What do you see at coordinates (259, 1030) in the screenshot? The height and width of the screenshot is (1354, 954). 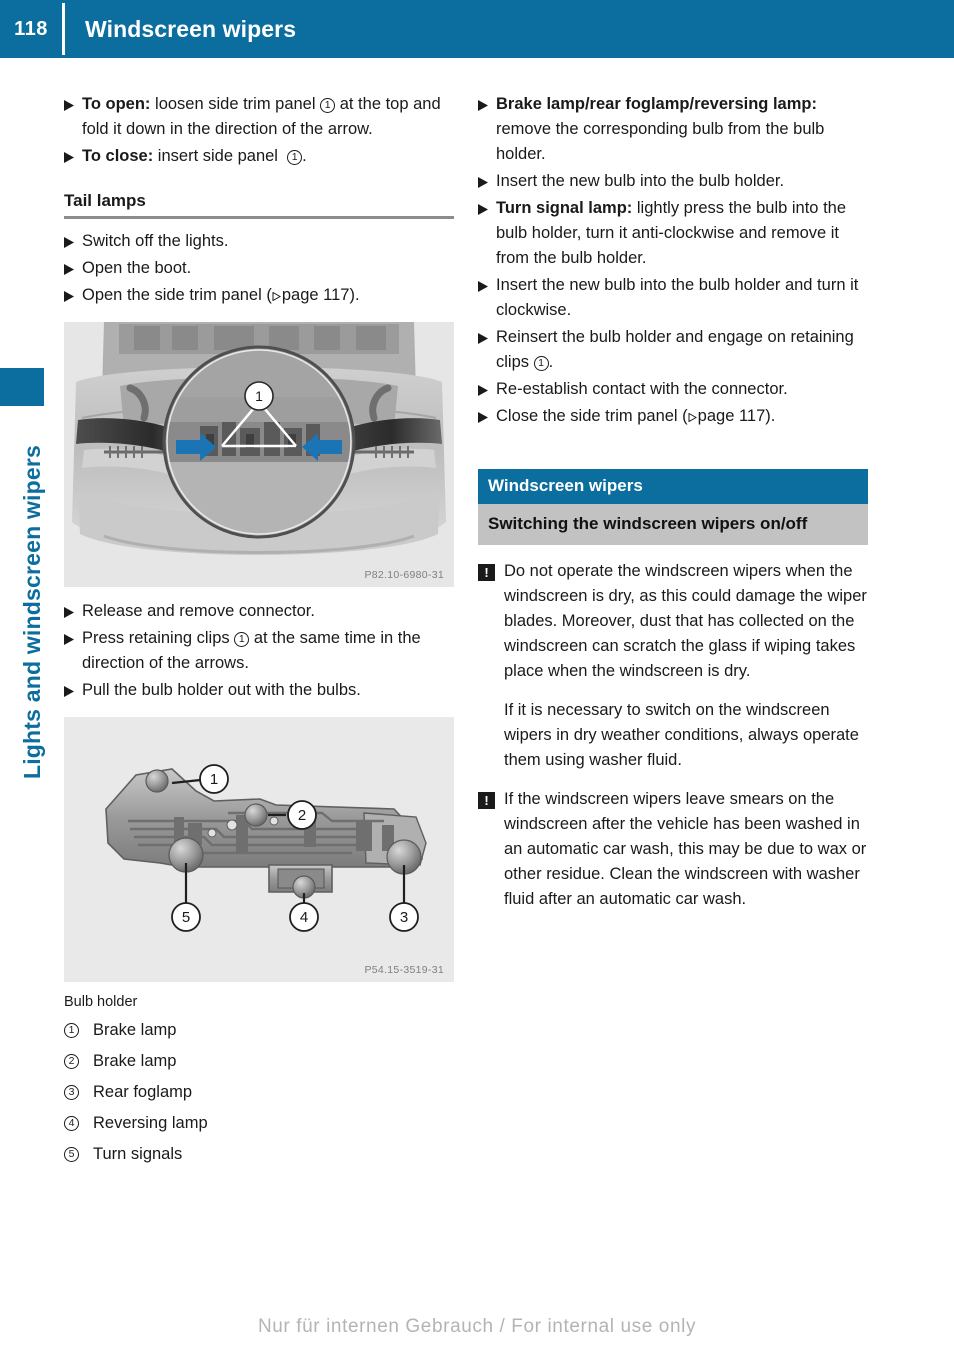 I see `list-item: 1 Brake lamp` at bounding box center [259, 1030].